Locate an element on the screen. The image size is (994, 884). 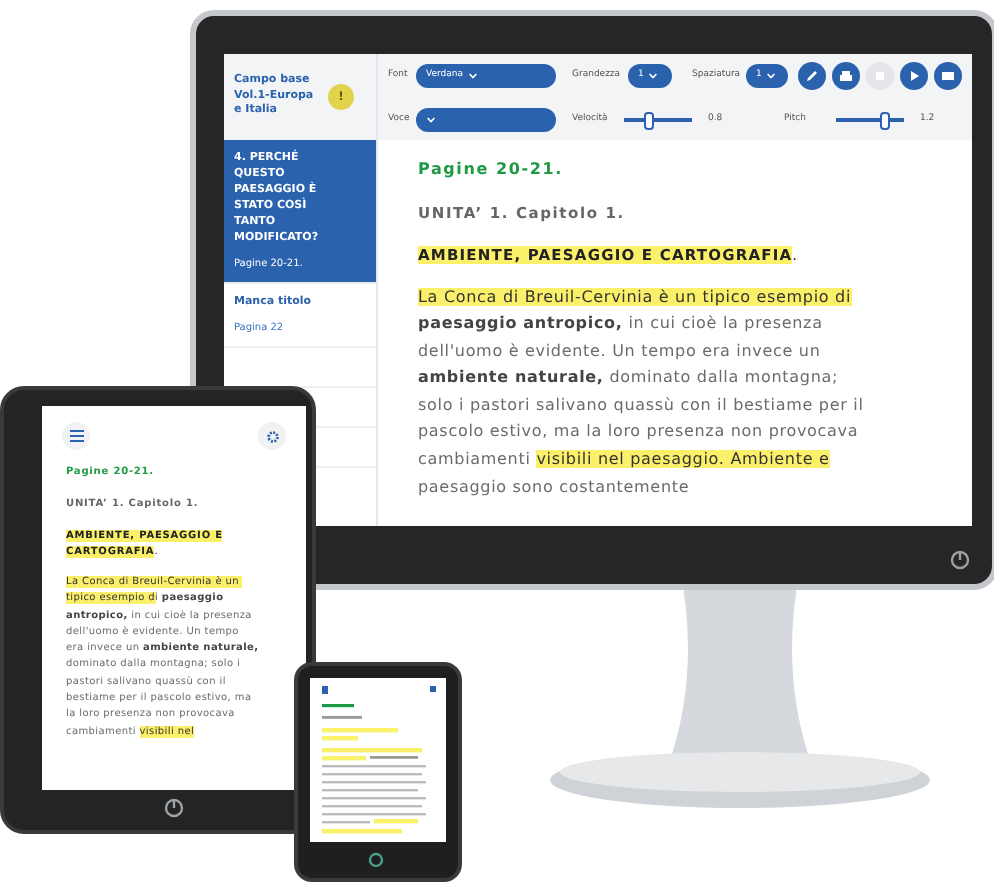
stop-icon is located at coordinates (880, 76).